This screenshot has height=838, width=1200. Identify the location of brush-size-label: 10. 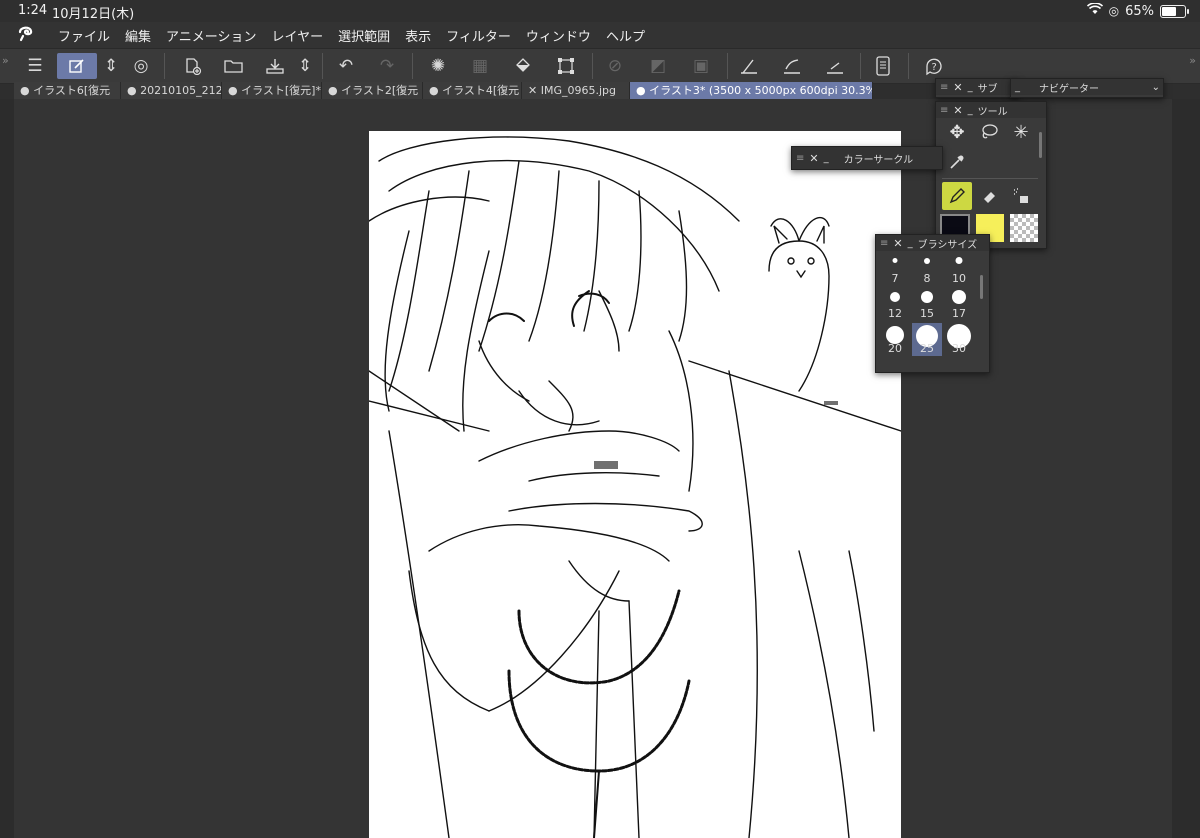
(959, 278).